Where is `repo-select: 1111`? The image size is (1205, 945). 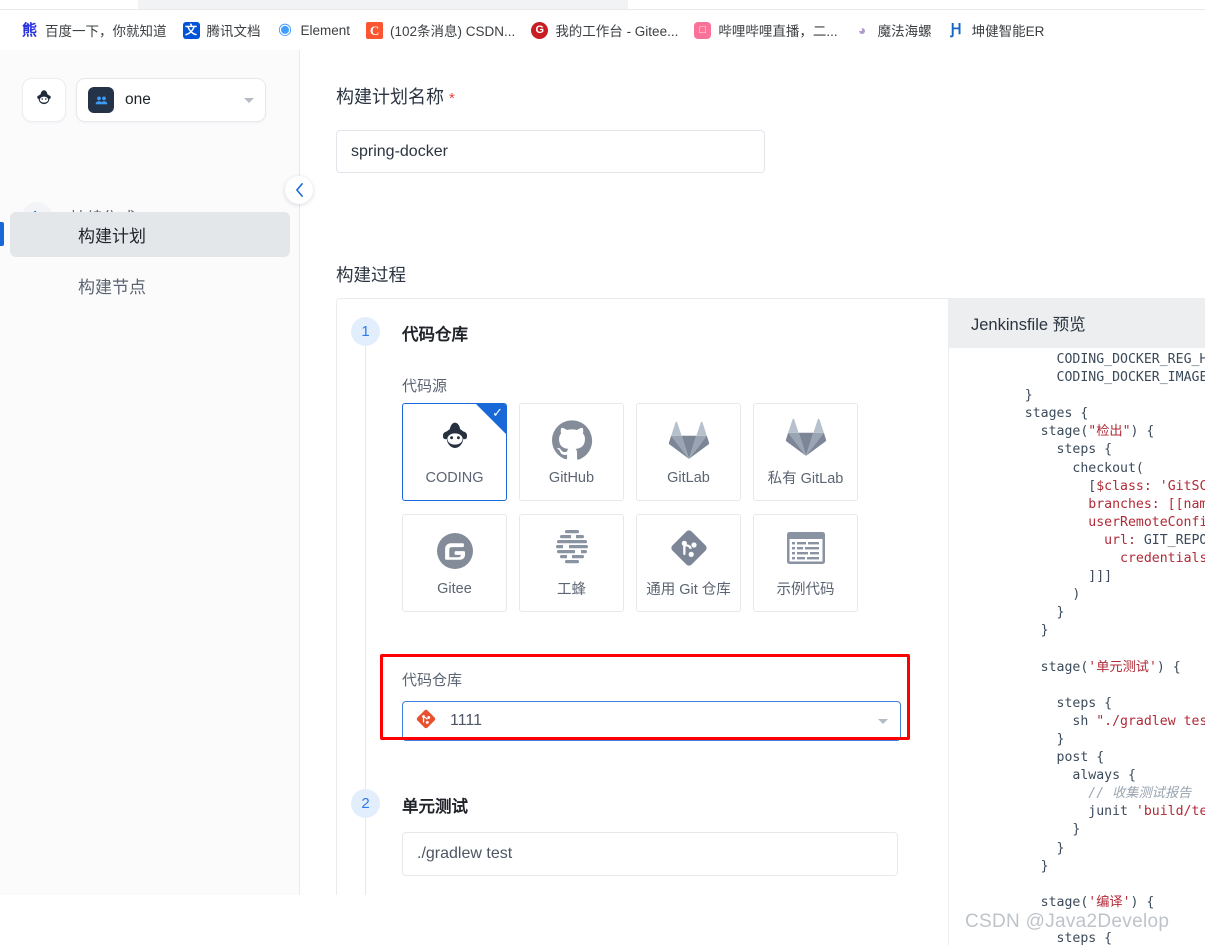
repo-select: 1111 is located at coordinates (651, 721).